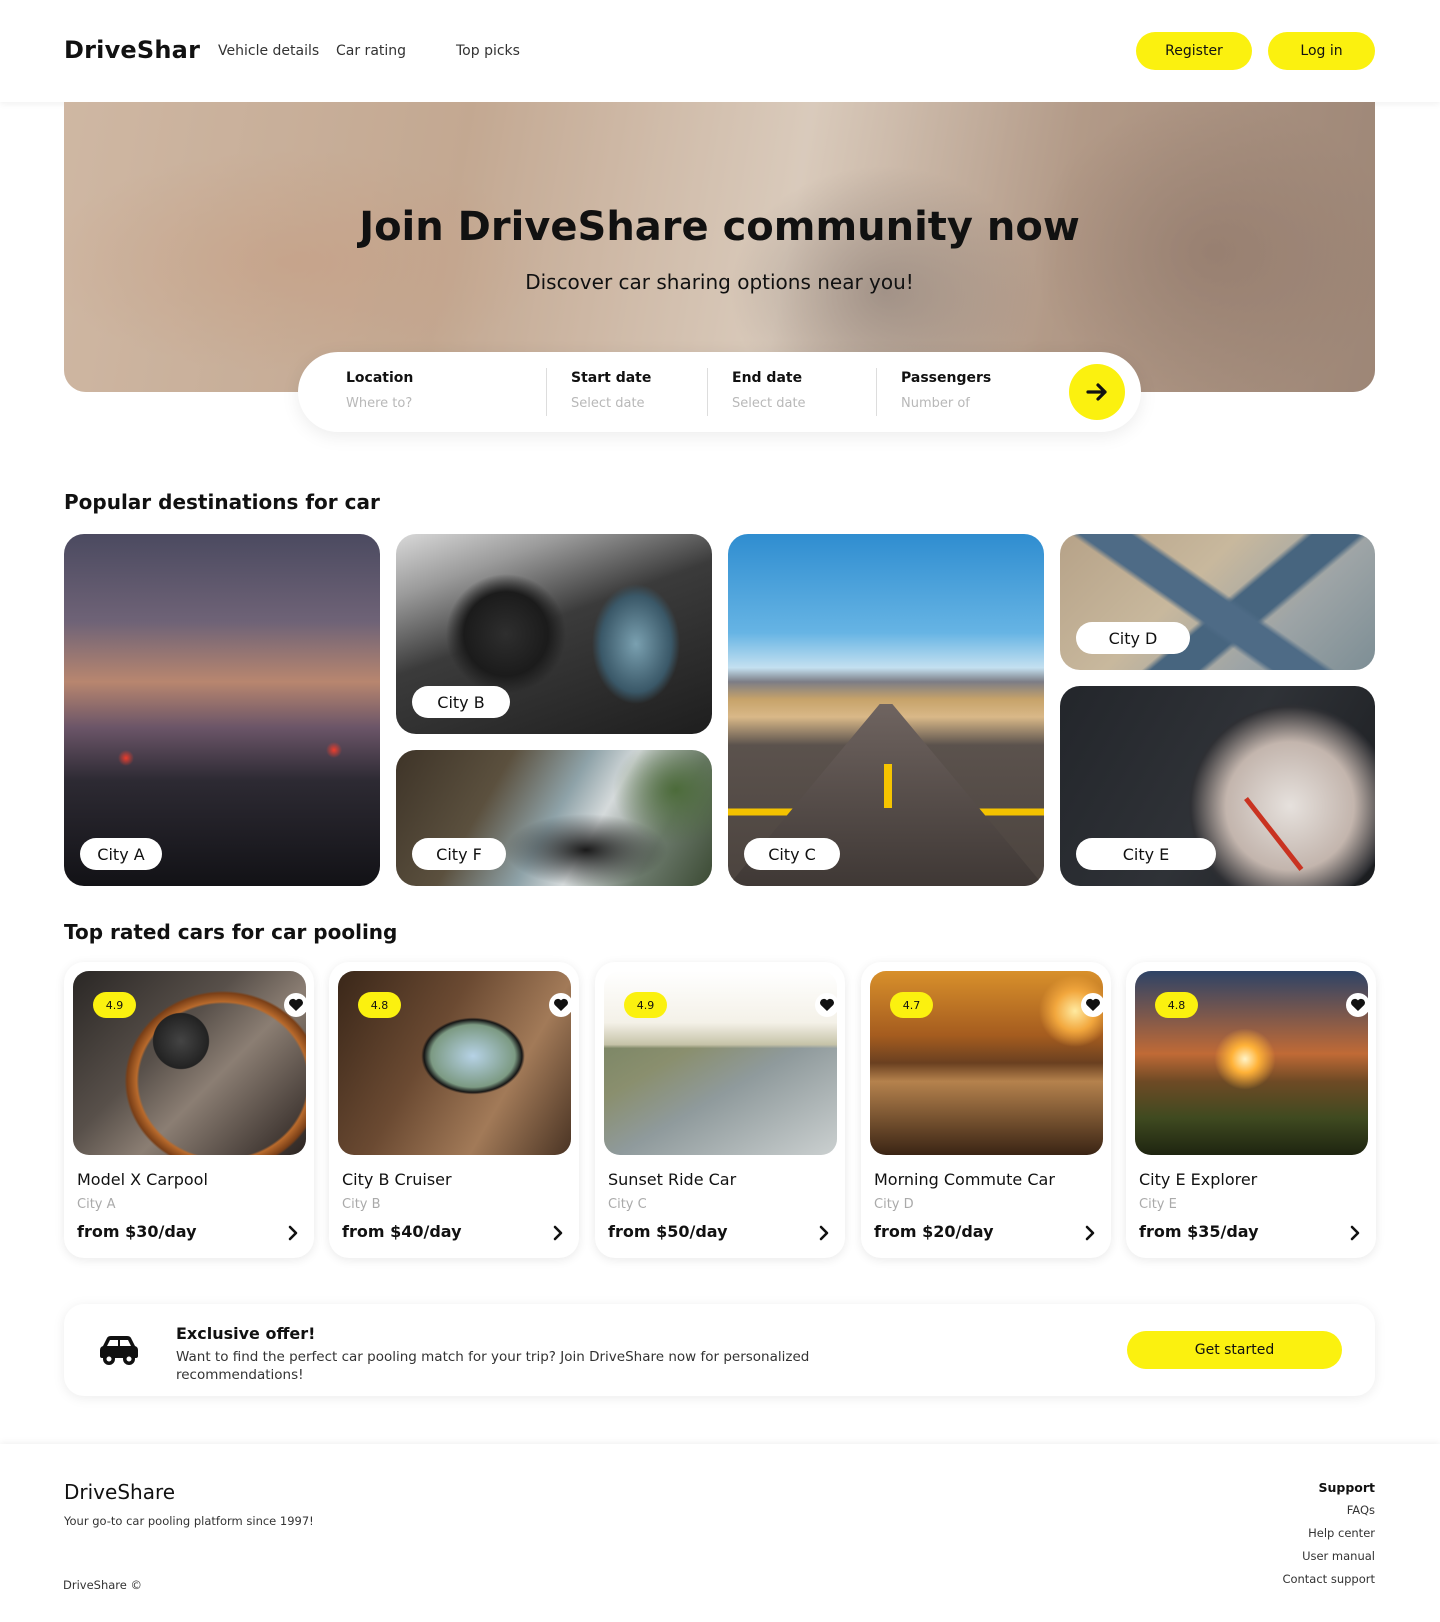  Describe the element at coordinates (1328, 1533) in the screenshot. I see `footer-link-help-center: Help center` at that location.